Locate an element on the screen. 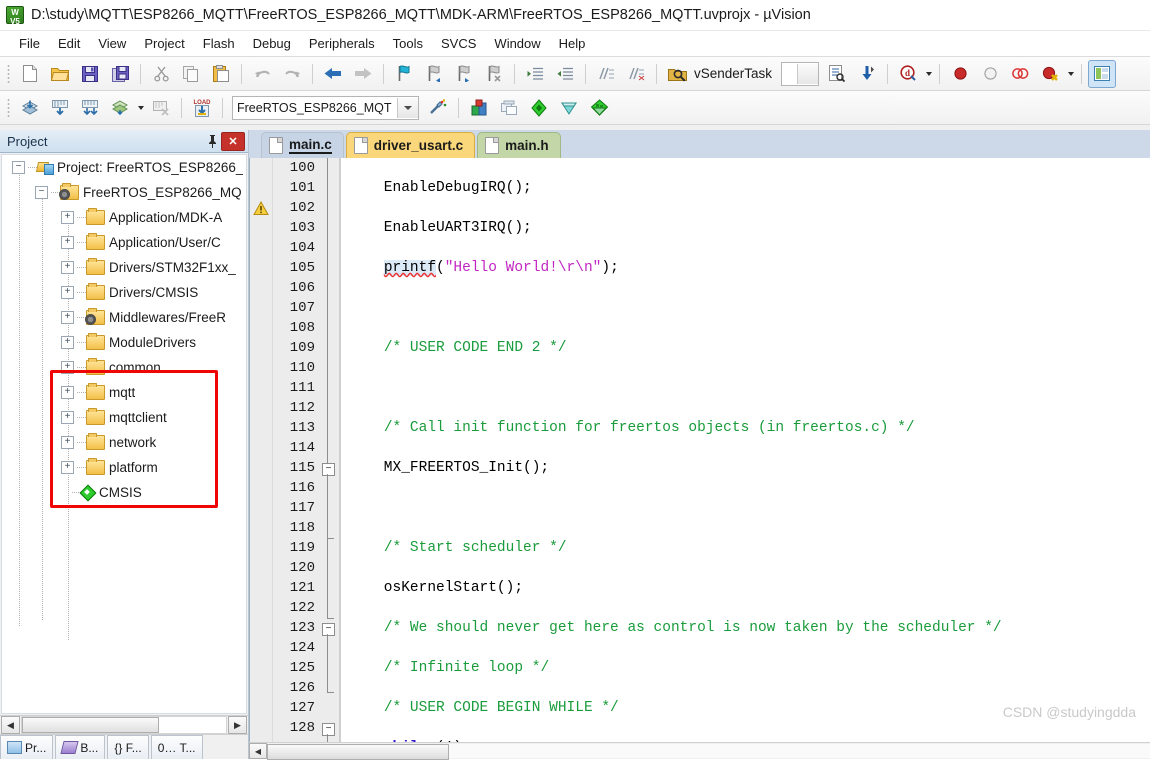 The image size is (1150, 760). project-horizontal-scrollbar: ◀ ▶ is located at coordinates (124, 724).